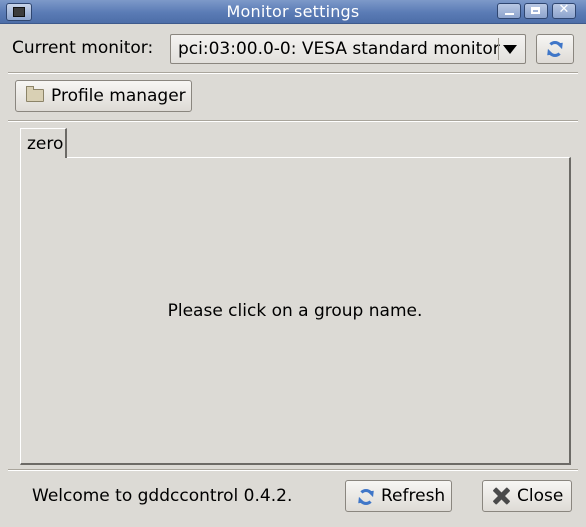 This screenshot has width=586, height=527. Describe the element at coordinates (509, 14) in the screenshot. I see `minimize-icon` at that location.